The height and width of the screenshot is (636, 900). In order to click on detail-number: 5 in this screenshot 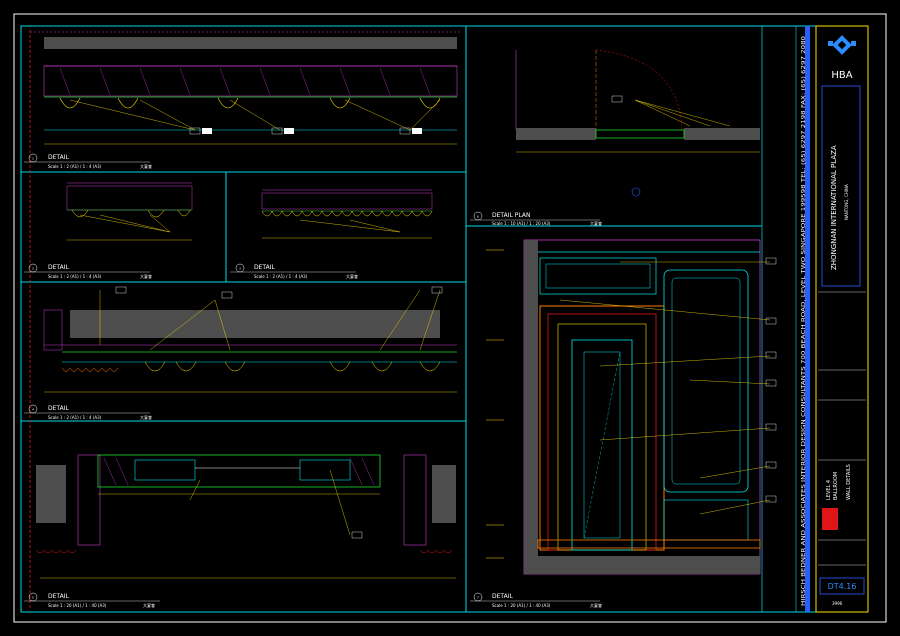, I will do `click(33, 598)`.